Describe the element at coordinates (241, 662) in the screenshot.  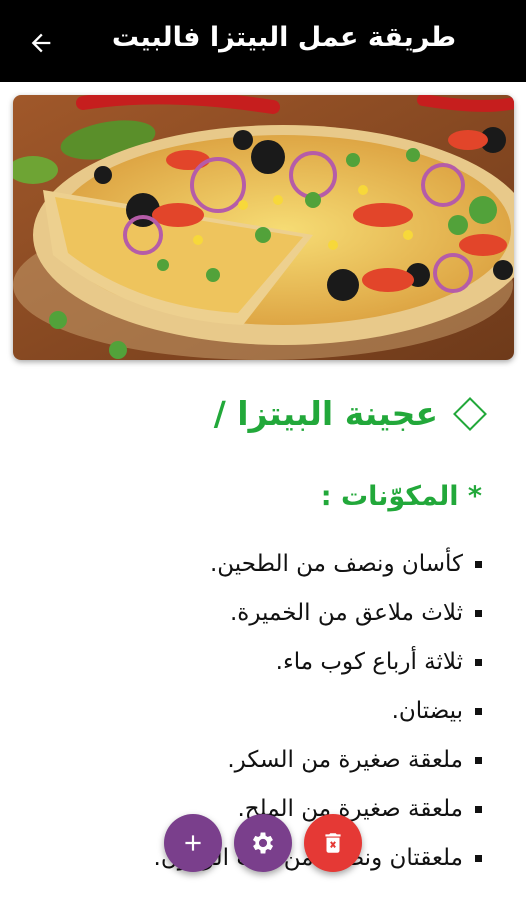
I see `list-item: ثلاثة أرباع كوب ماء.` at that location.